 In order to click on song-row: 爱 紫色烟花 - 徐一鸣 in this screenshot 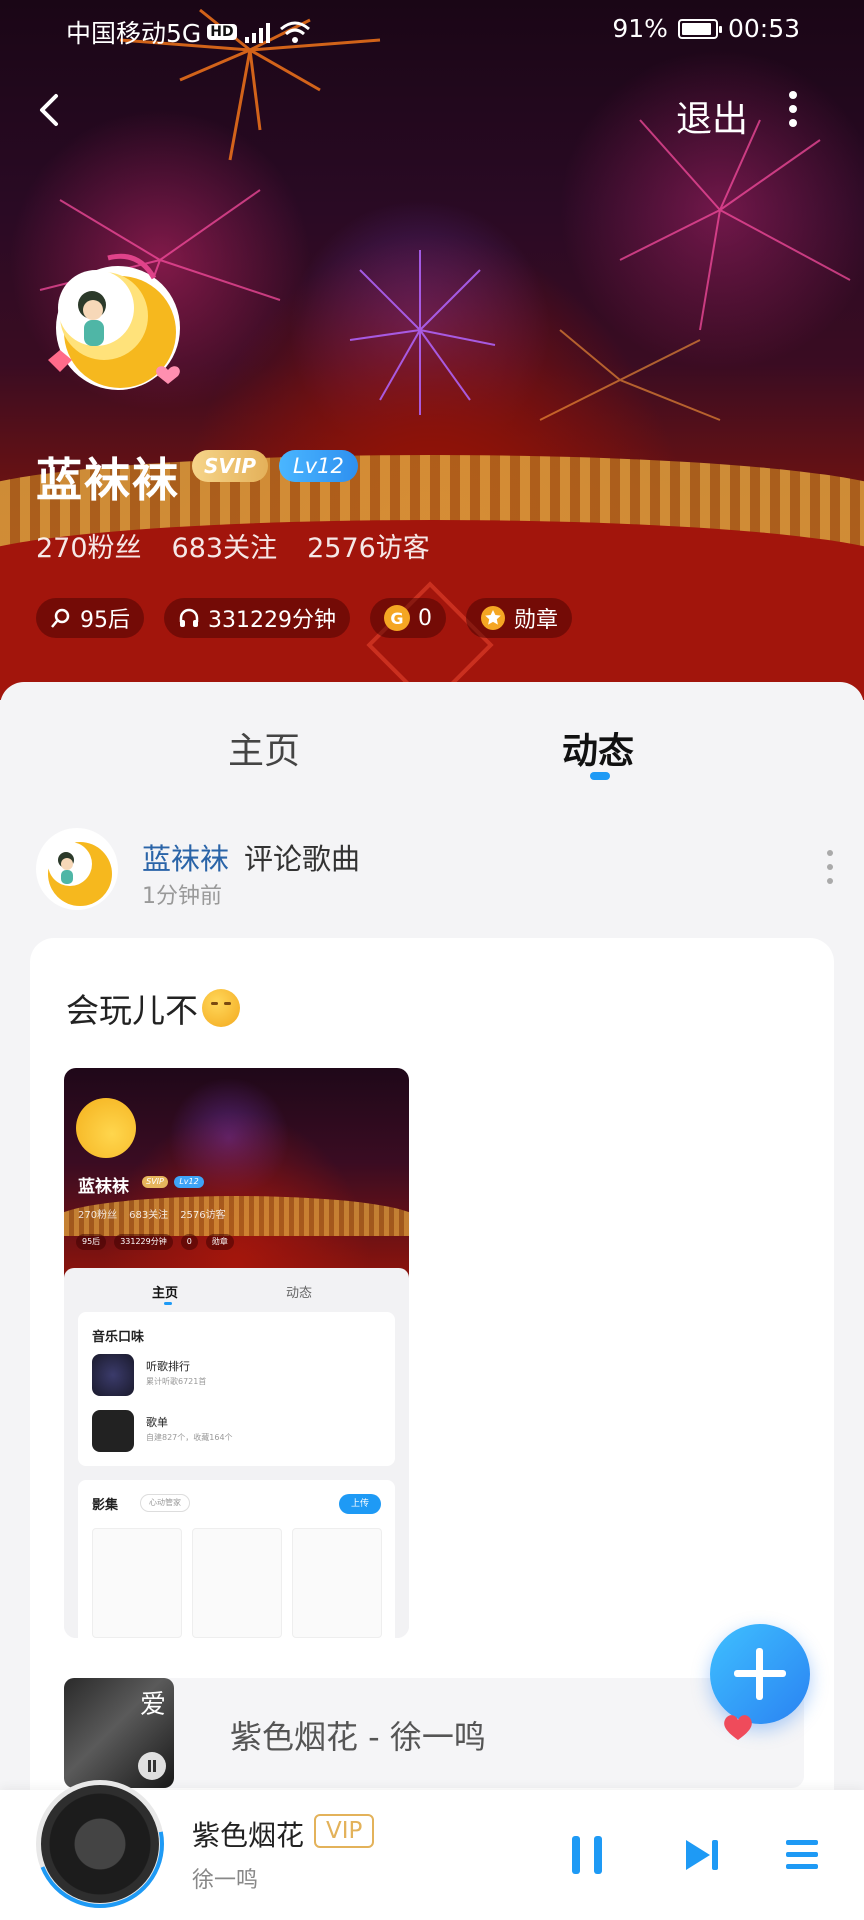, I will do `click(434, 1733)`.